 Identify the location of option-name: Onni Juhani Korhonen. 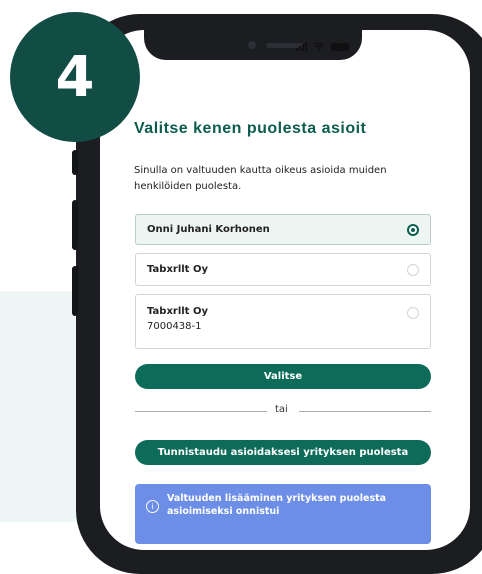
(208, 229).